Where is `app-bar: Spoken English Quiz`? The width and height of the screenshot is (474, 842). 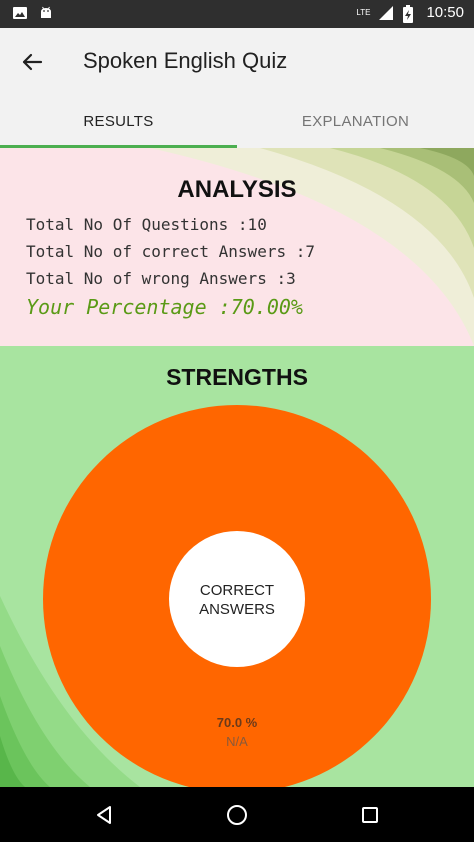 app-bar: Spoken English Quiz is located at coordinates (237, 61).